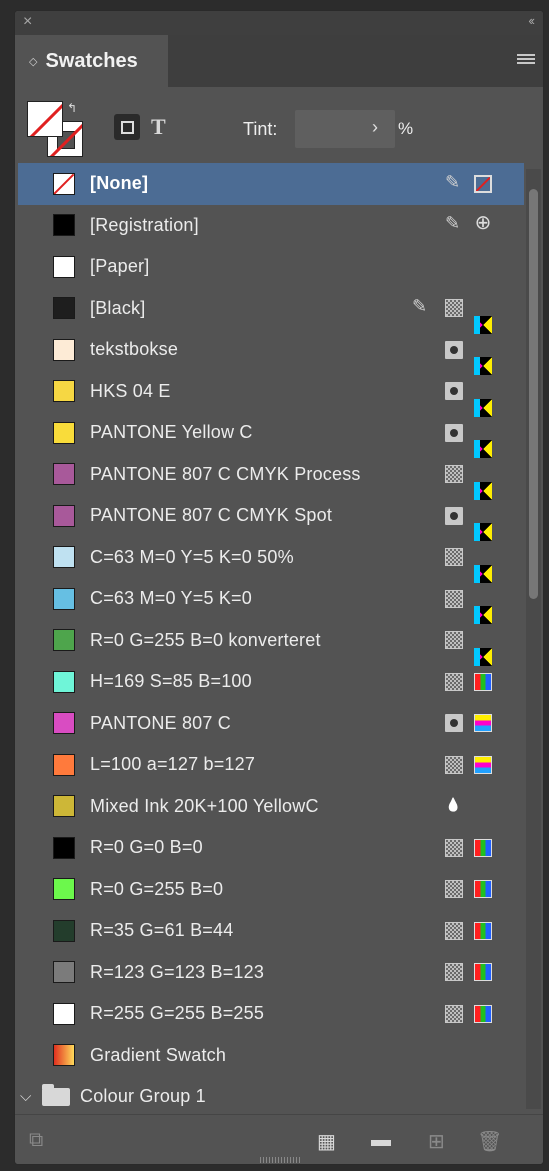 This screenshot has height=1171, width=549. I want to click on swatch-name: R=35 G=61 B=44, so click(162, 930).